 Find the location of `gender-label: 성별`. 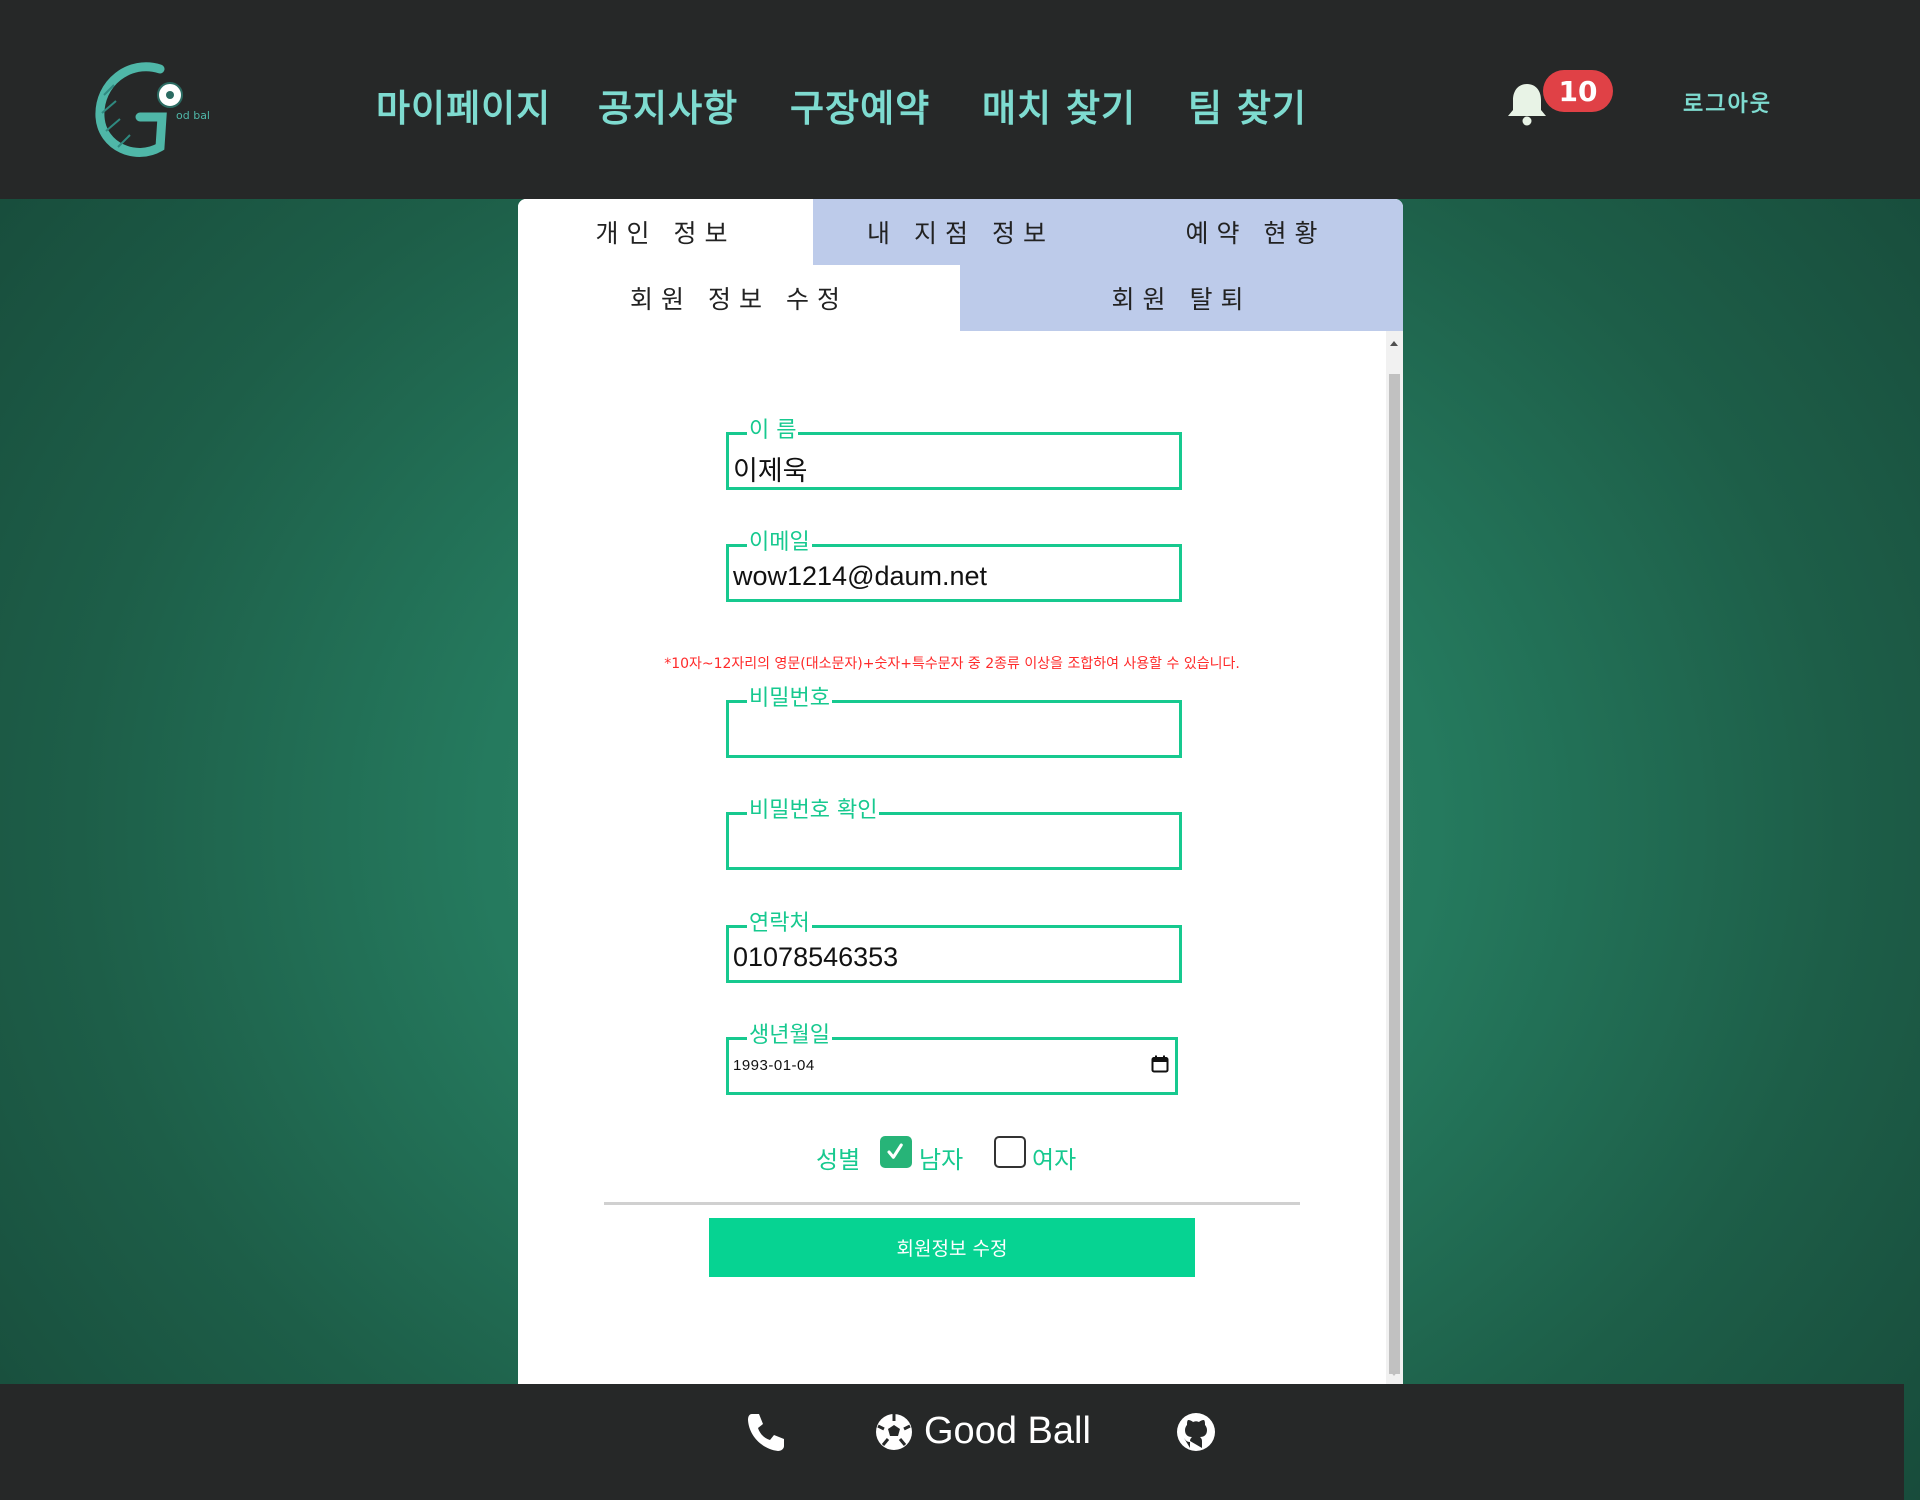

gender-label: 성별 is located at coordinates (838, 1160).